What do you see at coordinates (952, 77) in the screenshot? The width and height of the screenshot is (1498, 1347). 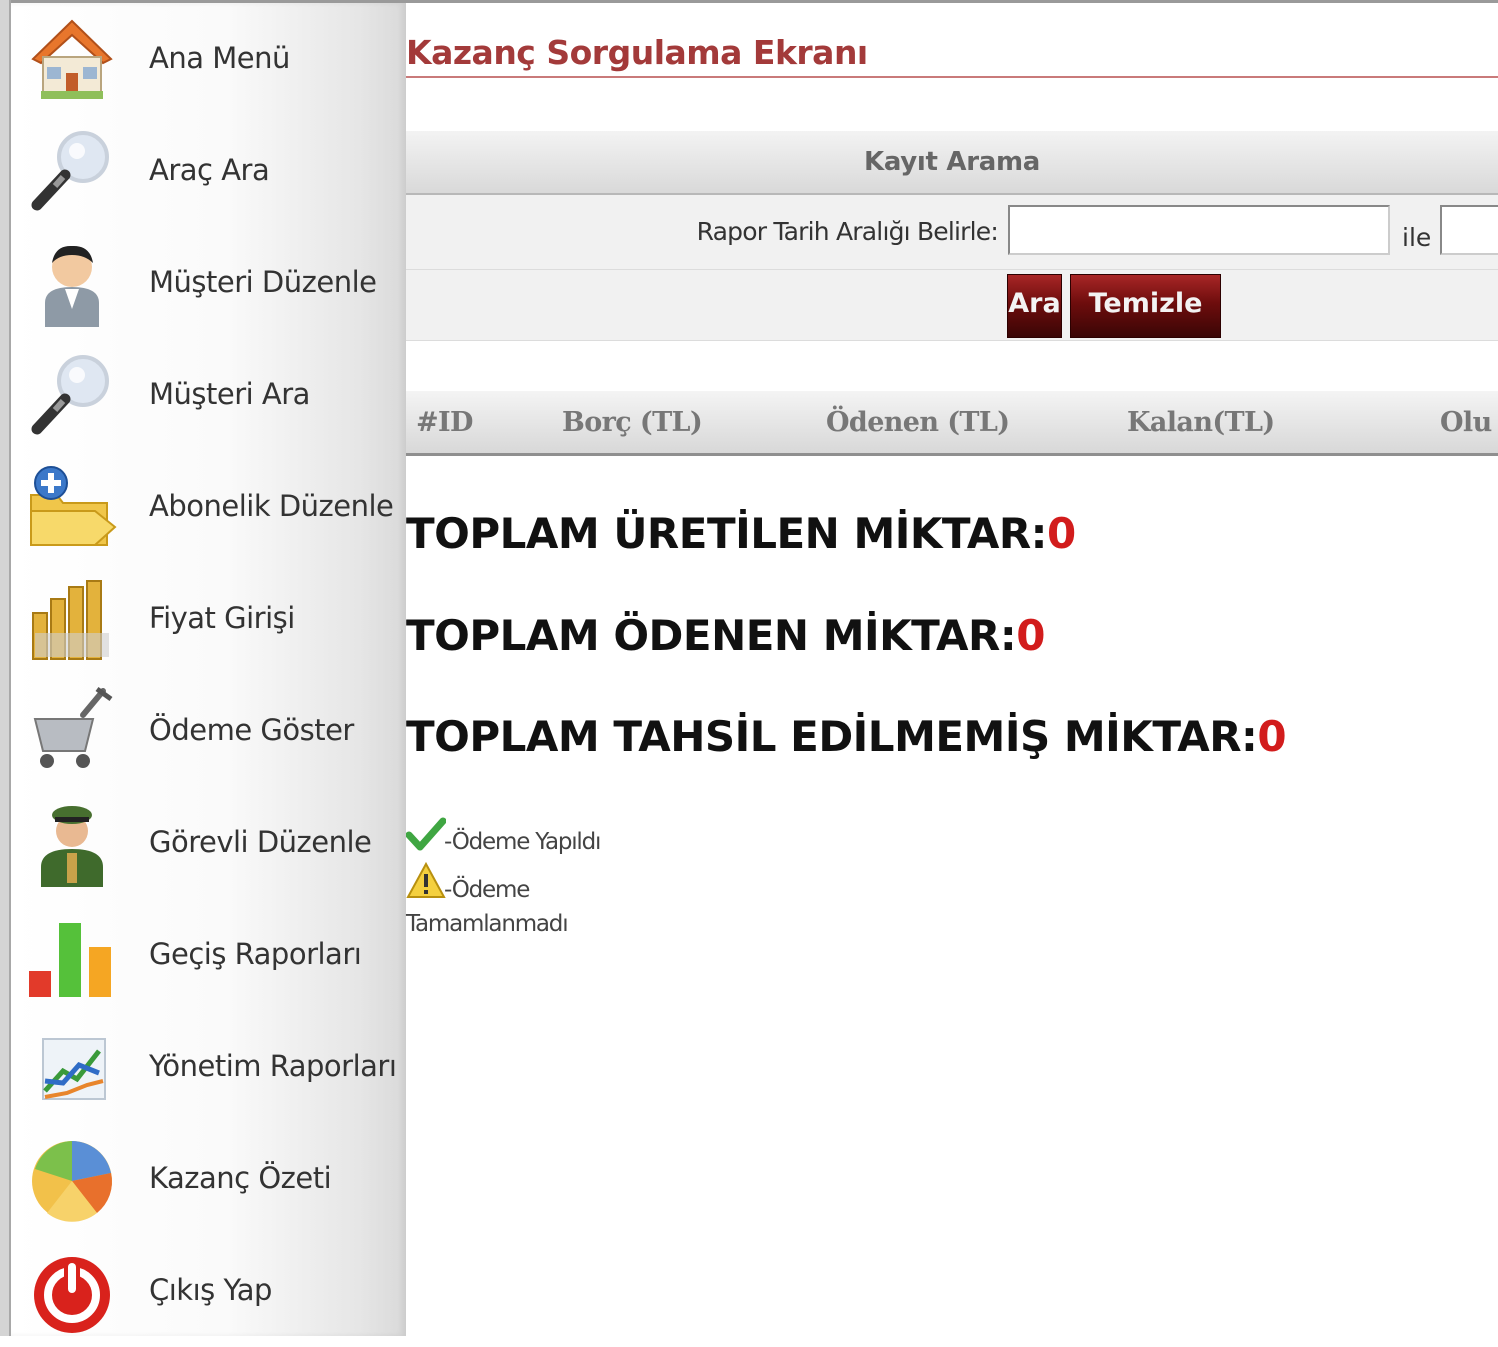 I see `title-divider` at bounding box center [952, 77].